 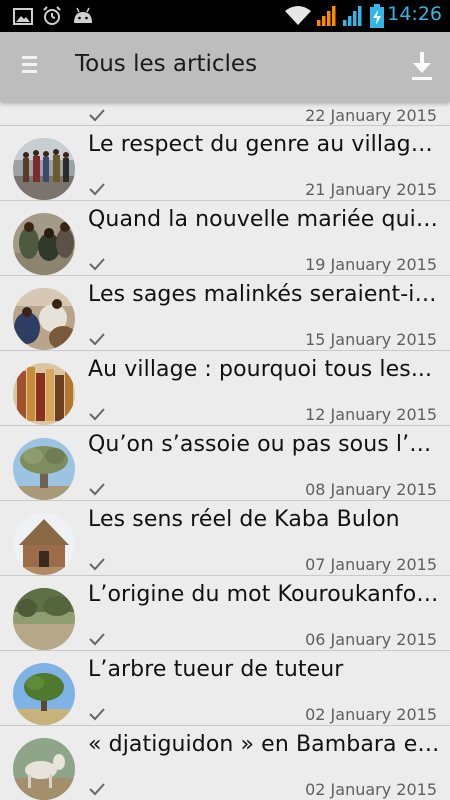 I want to click on android-icon, so click(x=83, y=15).